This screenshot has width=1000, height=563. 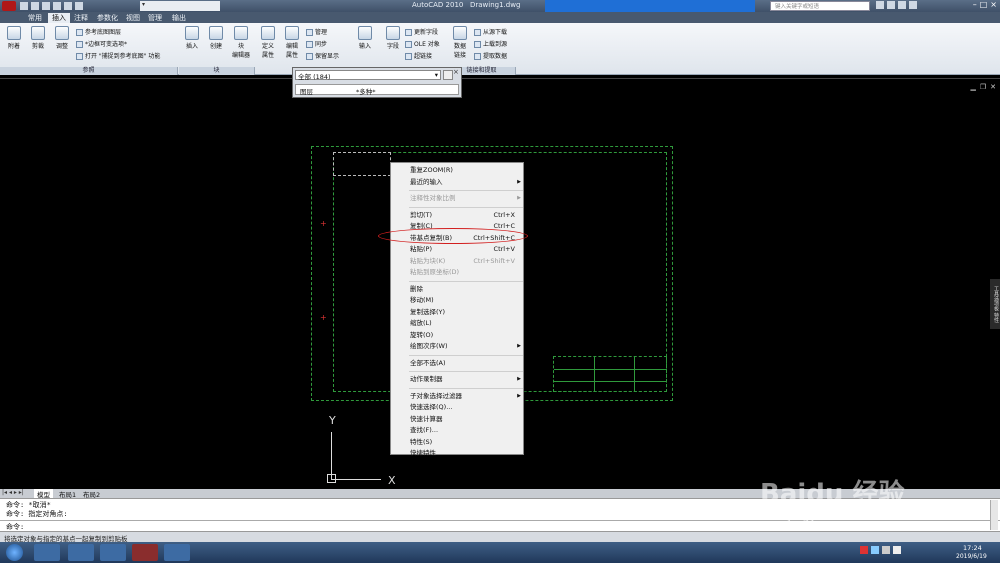 I want to click on update-field-button: 更新字段, so click(x=421, y=31).